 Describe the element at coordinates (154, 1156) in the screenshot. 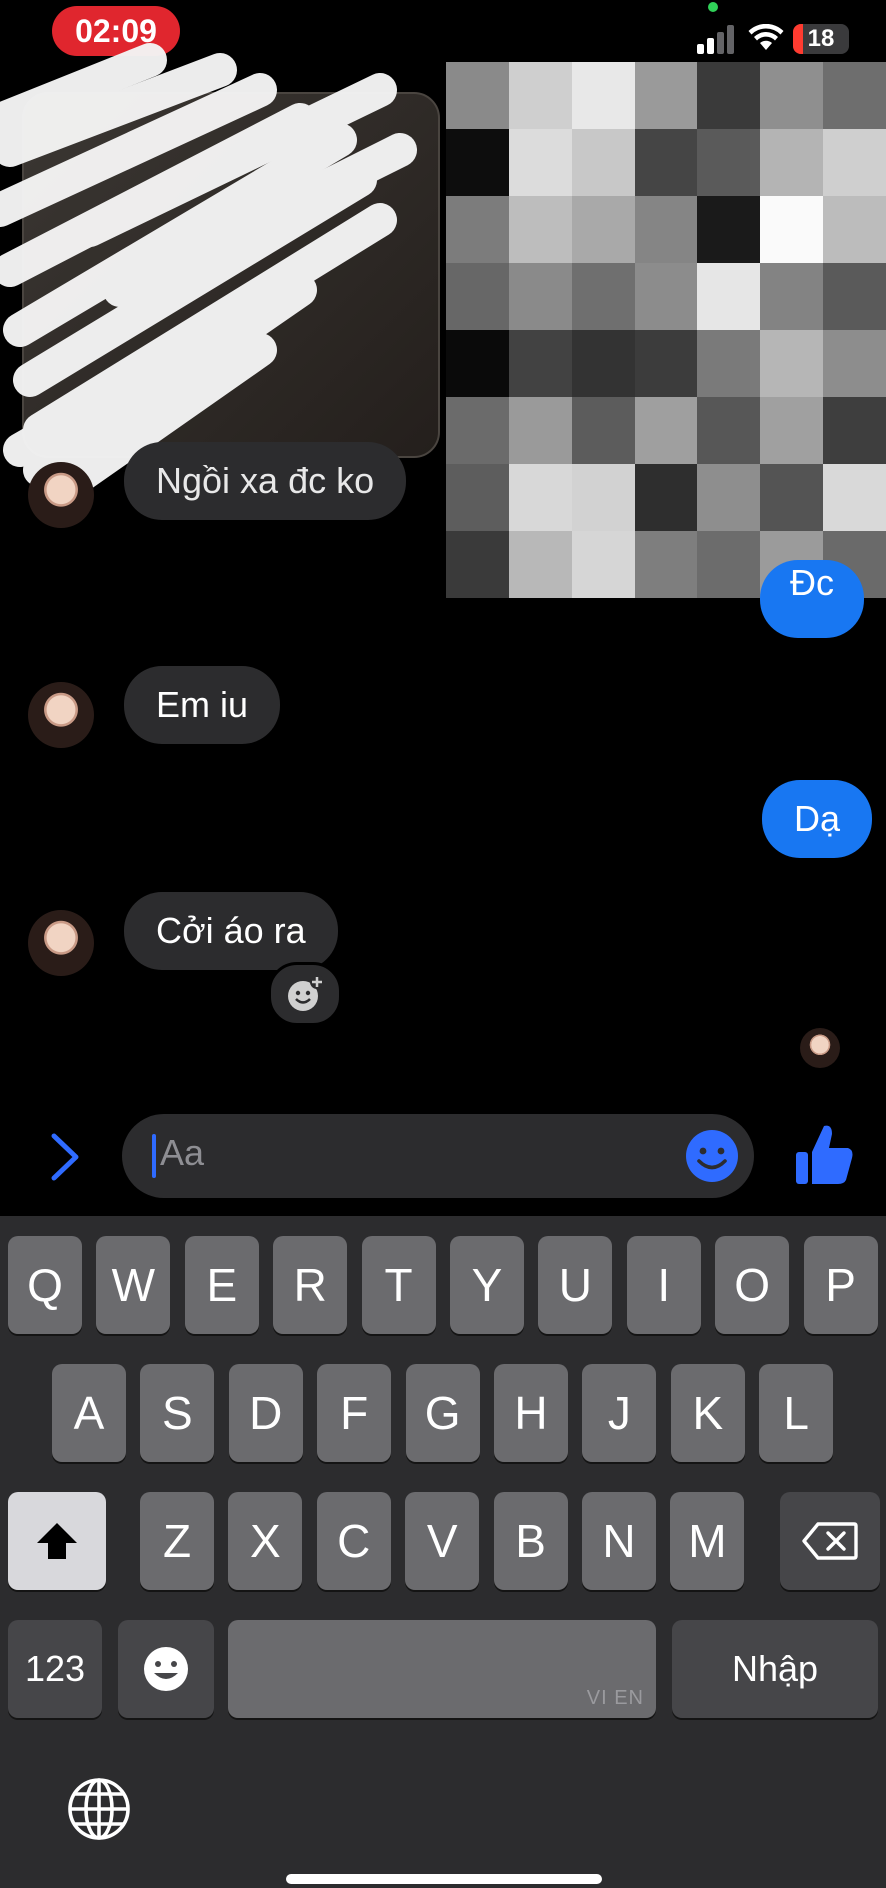

I see `text-caret` at that location.